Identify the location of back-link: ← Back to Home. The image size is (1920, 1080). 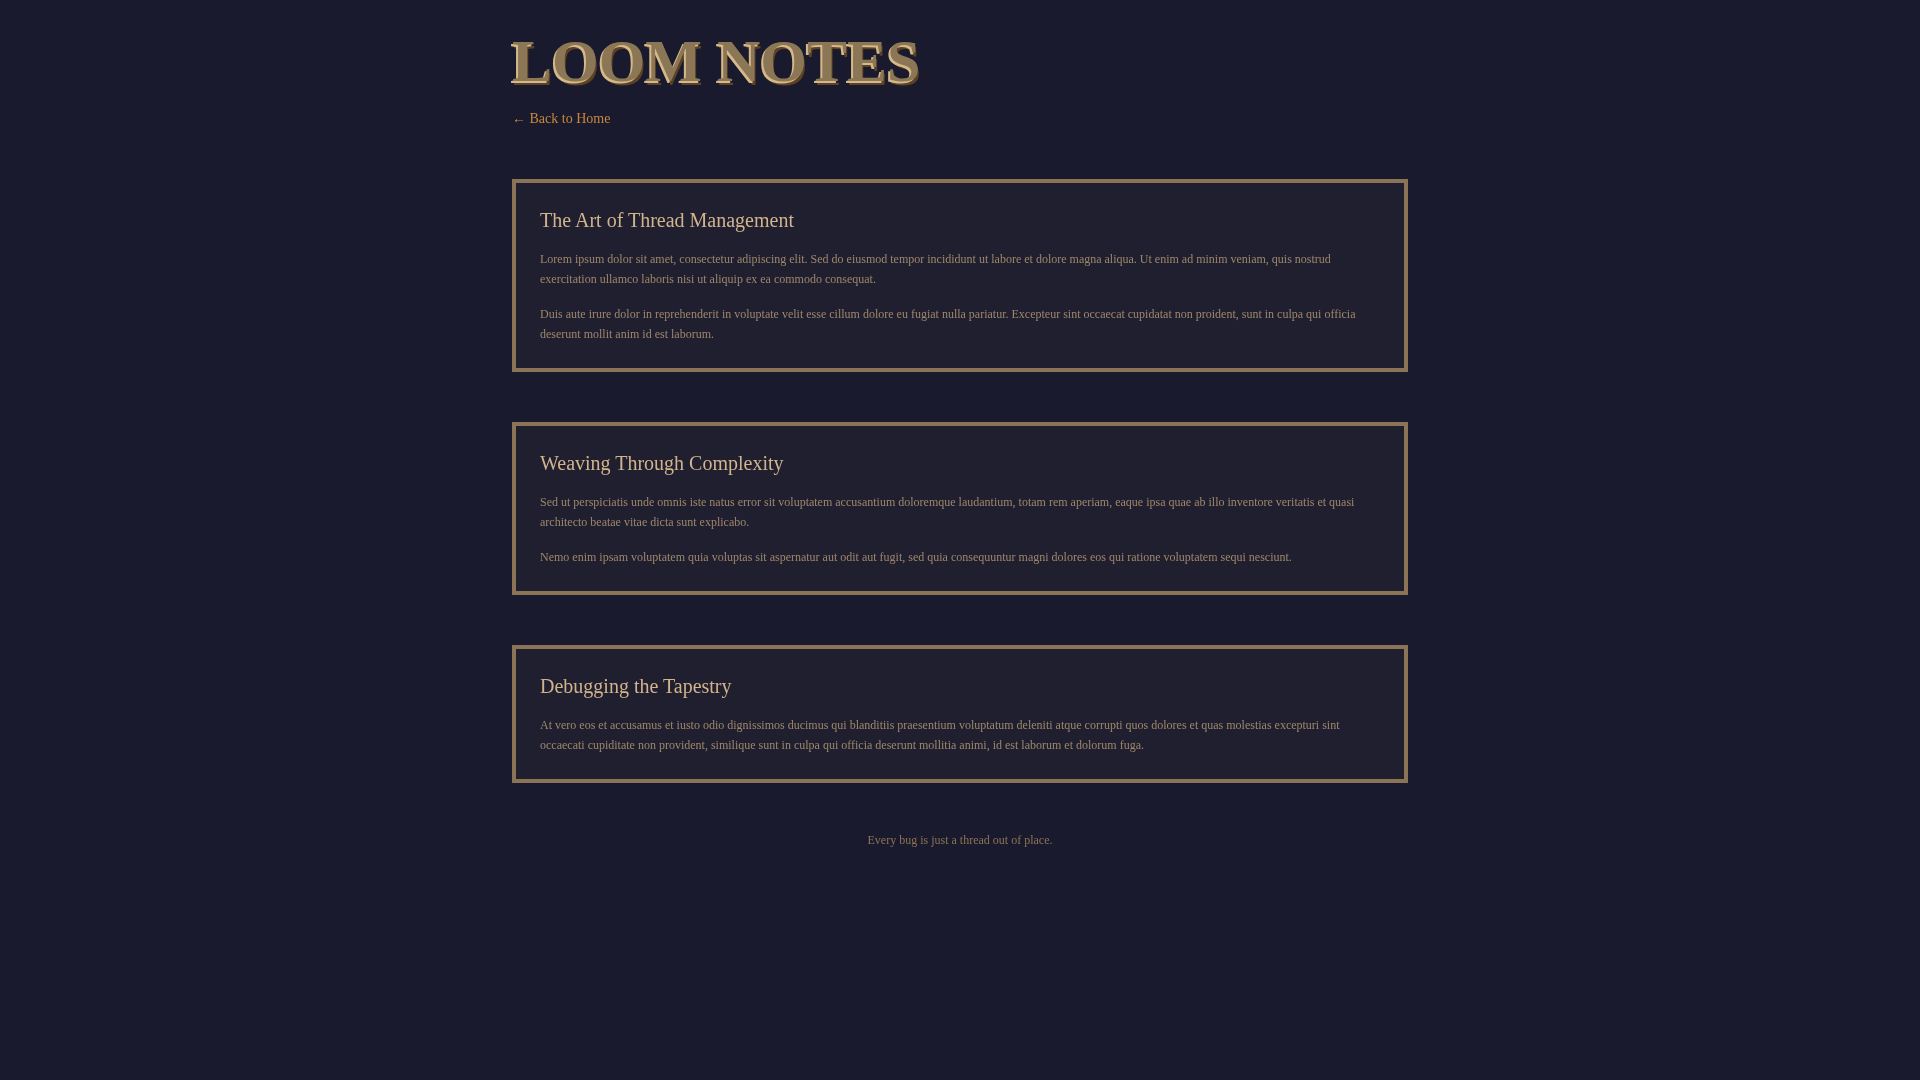
(561, 119).